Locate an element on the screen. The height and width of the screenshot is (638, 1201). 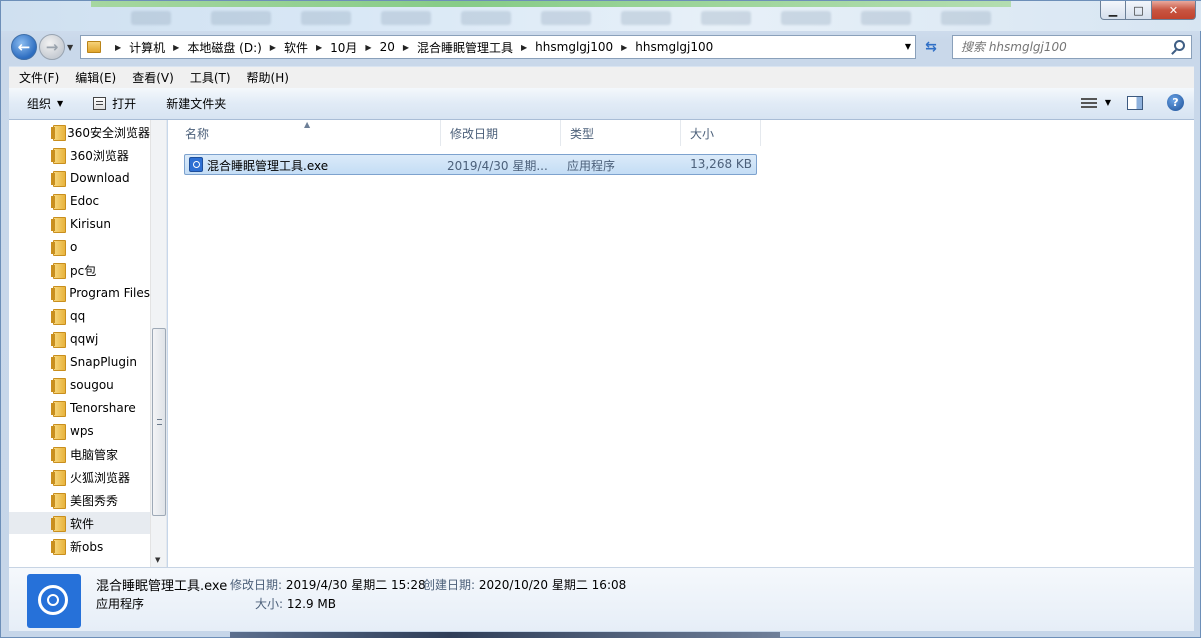
column-header-size: 大小 is located at coordinates (721, 133).